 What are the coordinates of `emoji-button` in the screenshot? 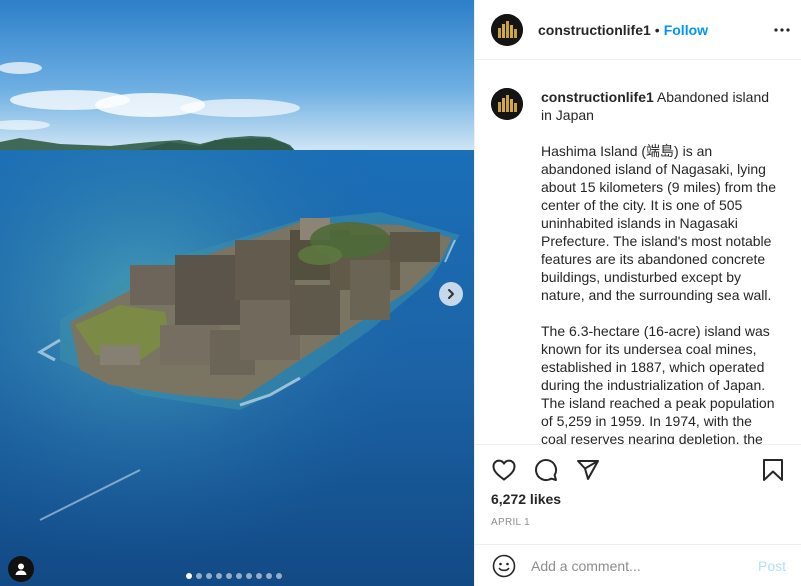 It's located at (504, 566).